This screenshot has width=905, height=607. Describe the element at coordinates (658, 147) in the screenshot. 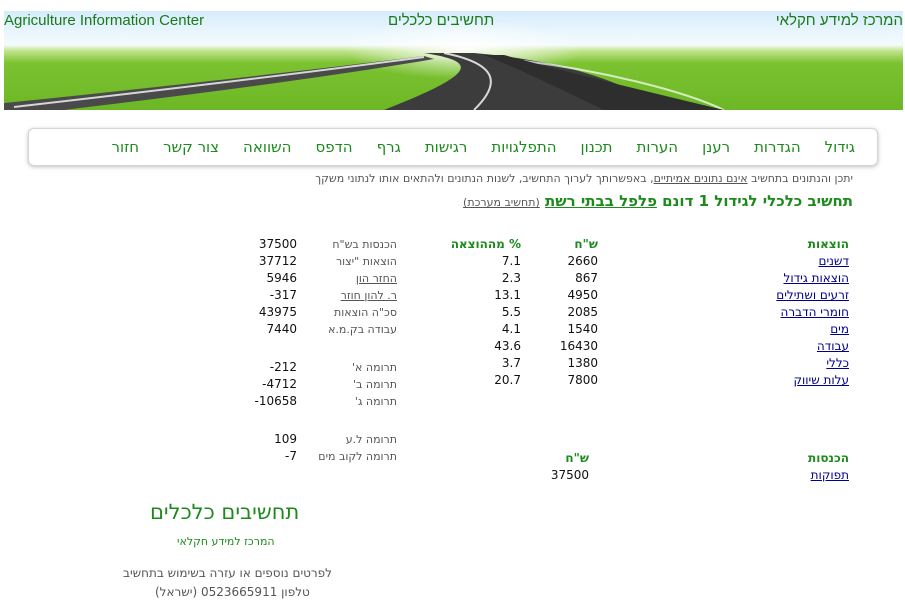

I see `nav-item-3: הערות` at that location.